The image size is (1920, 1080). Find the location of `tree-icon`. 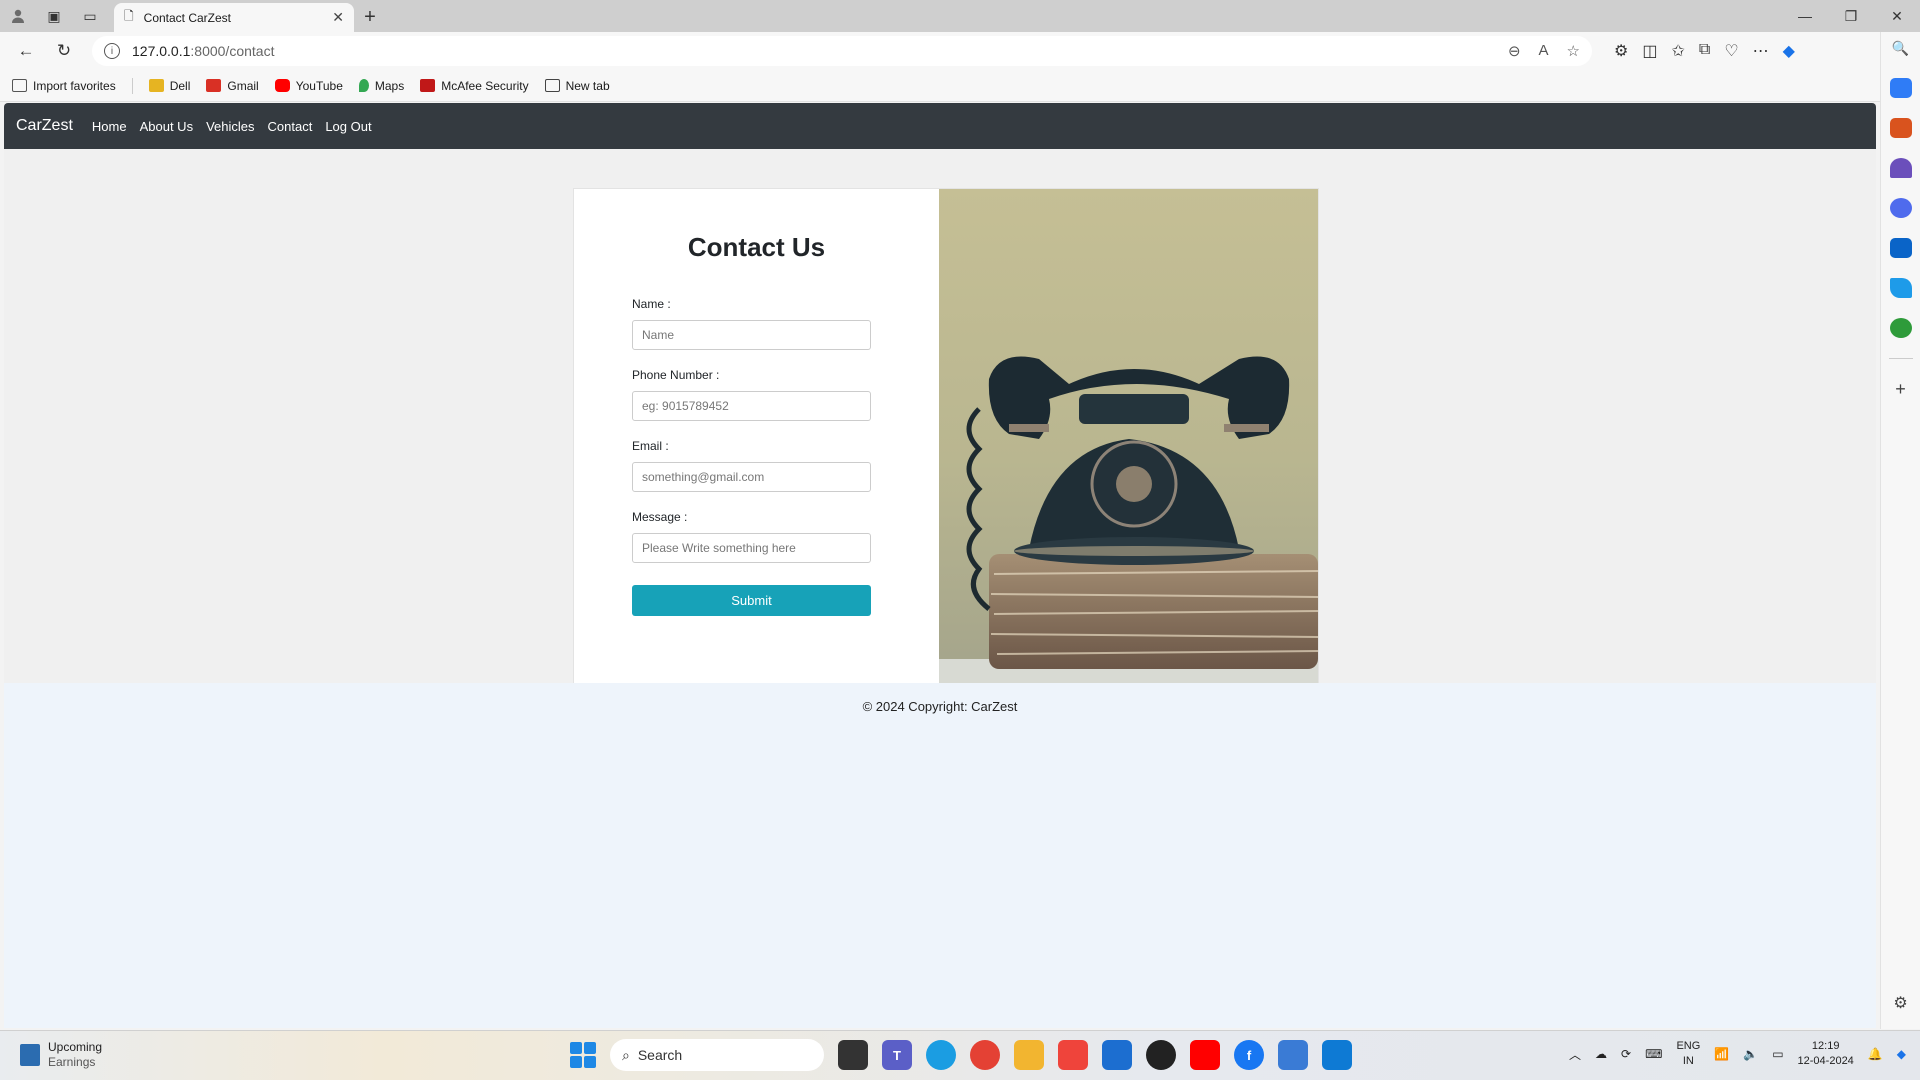

tree-icon is located at coordinates (1900, 328).